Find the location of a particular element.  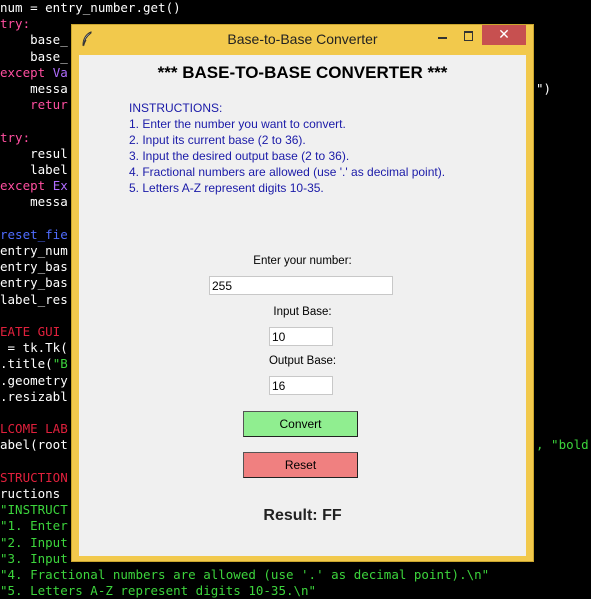

code-line: except Va is located at coordinates (34, 73).